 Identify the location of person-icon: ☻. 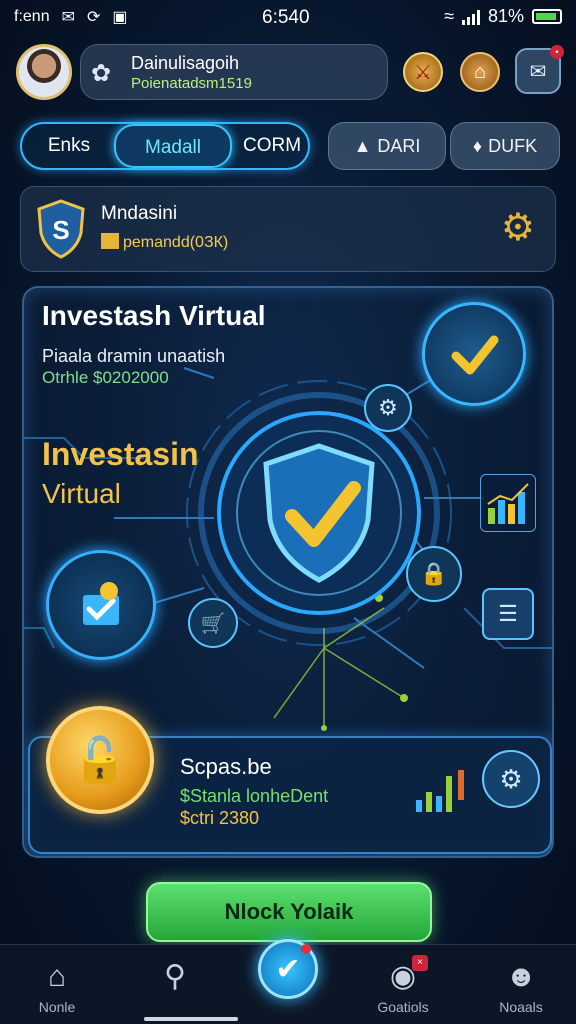
(521, 976).